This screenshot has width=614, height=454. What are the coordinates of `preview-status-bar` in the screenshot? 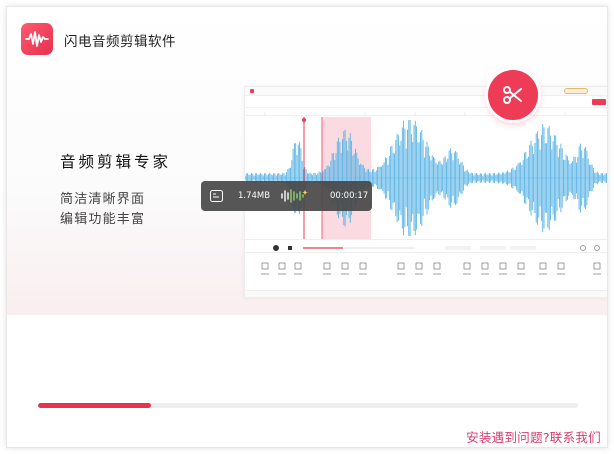 It's located at (426, 293).